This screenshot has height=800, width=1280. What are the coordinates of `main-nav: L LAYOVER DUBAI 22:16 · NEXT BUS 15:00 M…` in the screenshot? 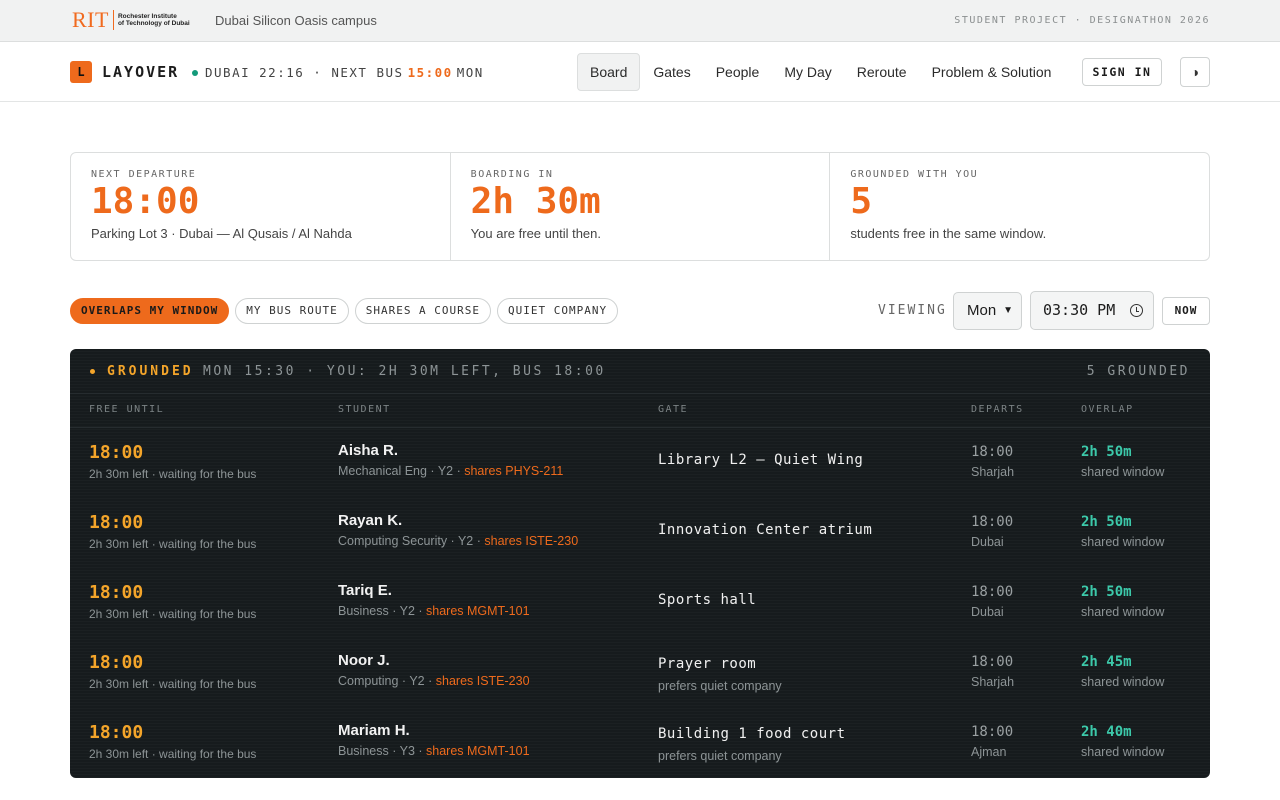 It's located at (640, 72).